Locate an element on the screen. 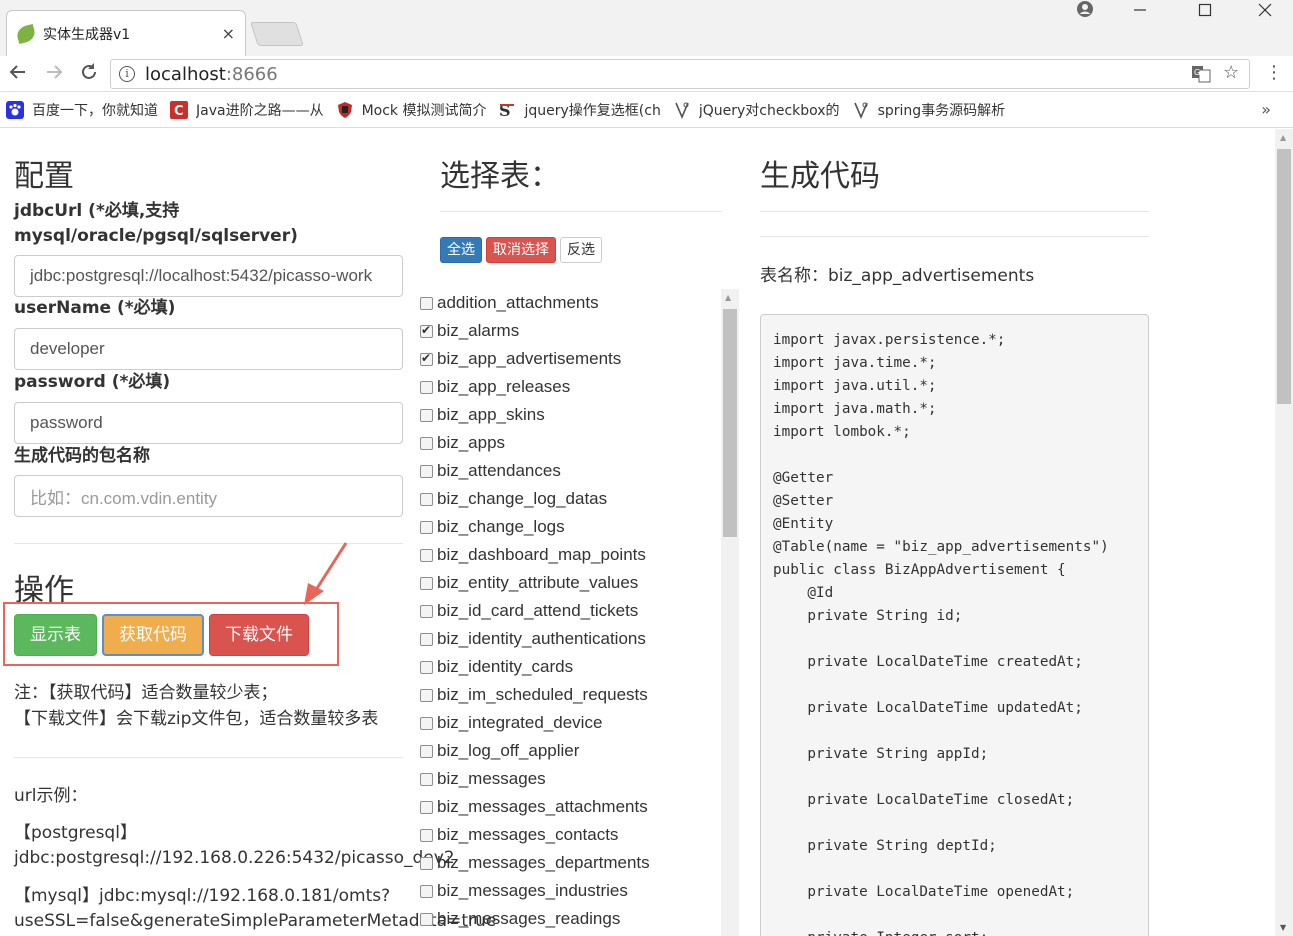 Image resolution: width=1293 pixels, height=936 pixels. code-heading: 生成代码 is located at coordinates (820, 176).